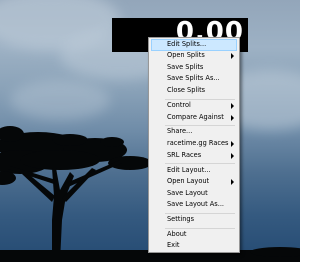 Image resolution: width=320 pixels, height=262 pixels. I want to click on menu-item-label: Control, so click(179, 105).